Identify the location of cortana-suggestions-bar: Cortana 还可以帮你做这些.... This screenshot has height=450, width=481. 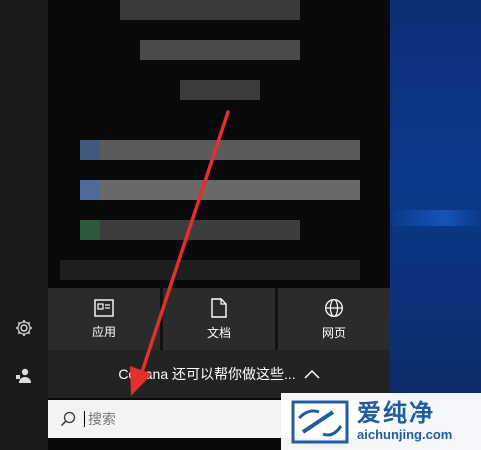
(219, 374).